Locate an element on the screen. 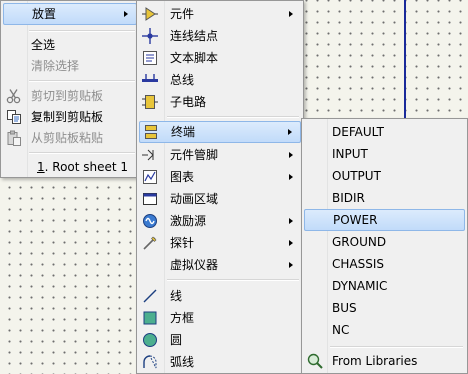 Image resolution: width=468 pixels, height=374 pixels. terminal-item-dynamic: DYNAMIC is located at coordinates (384, 286).